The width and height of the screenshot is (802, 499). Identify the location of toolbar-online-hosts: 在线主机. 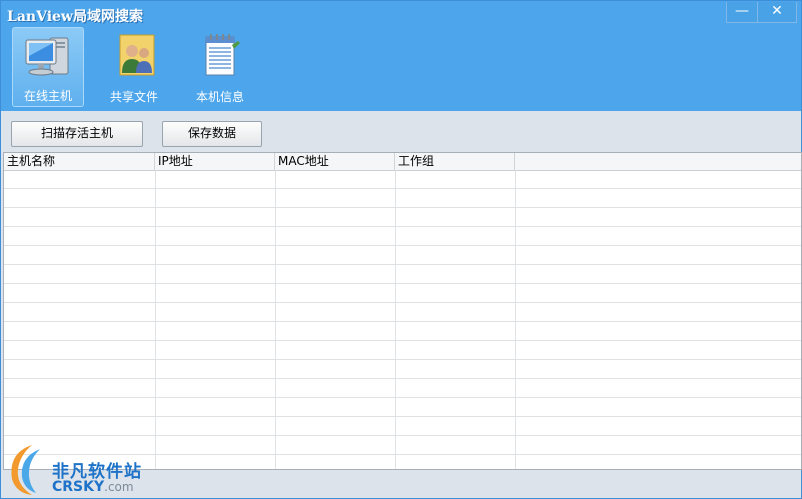
(48, 67).